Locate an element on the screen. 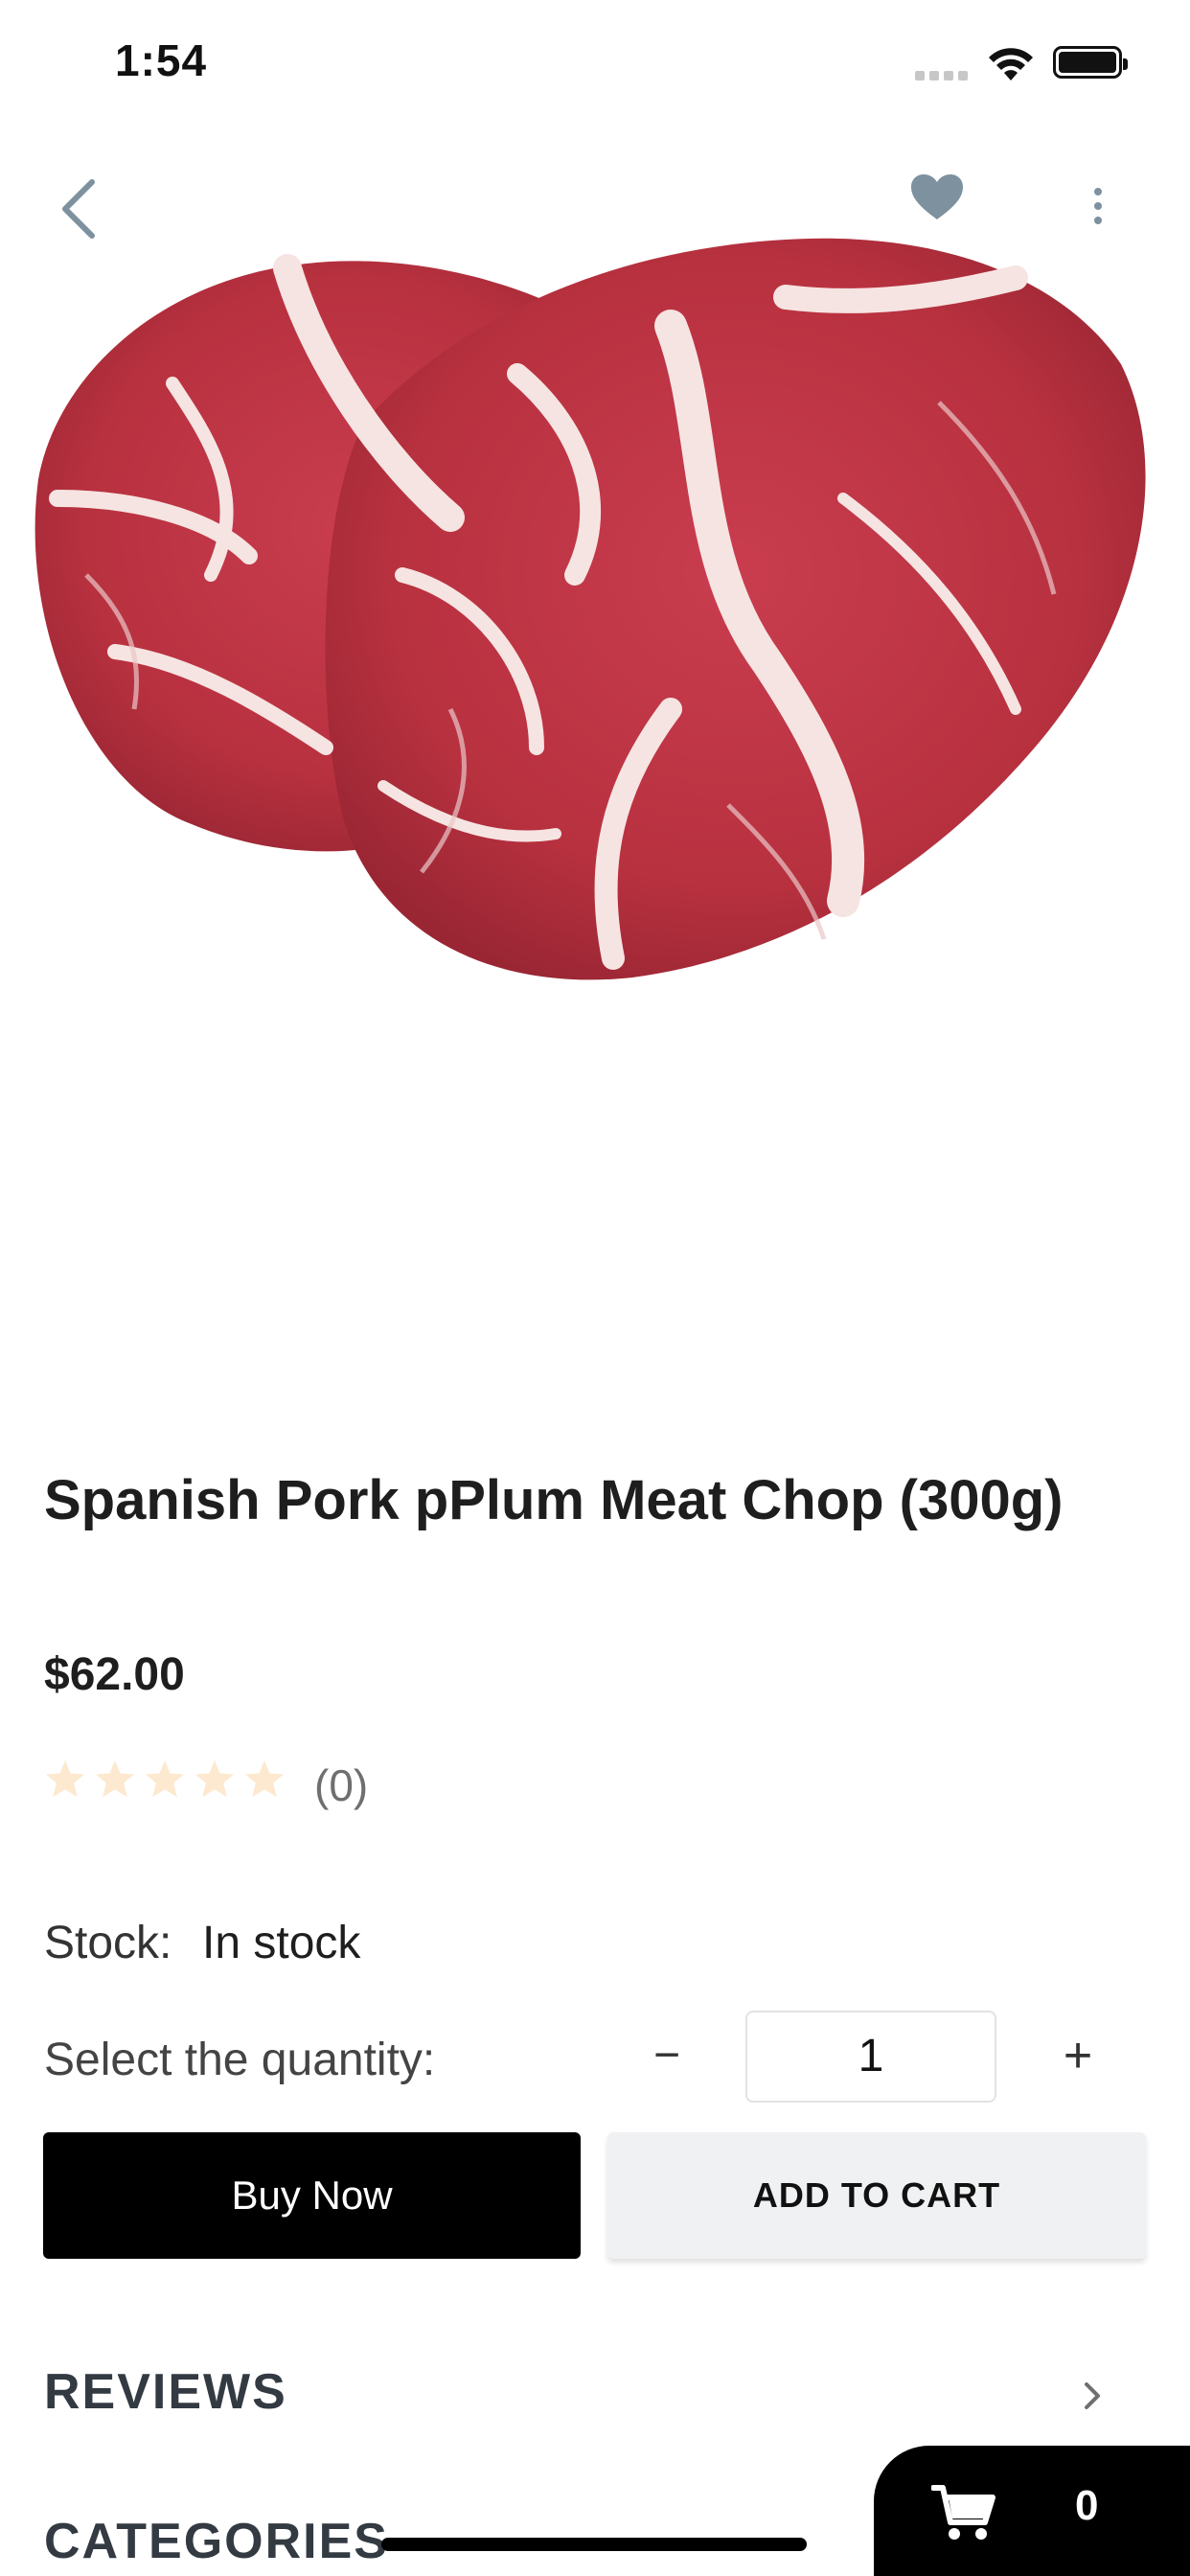  rating-count: (0) is located at coordinates (342, 1785).